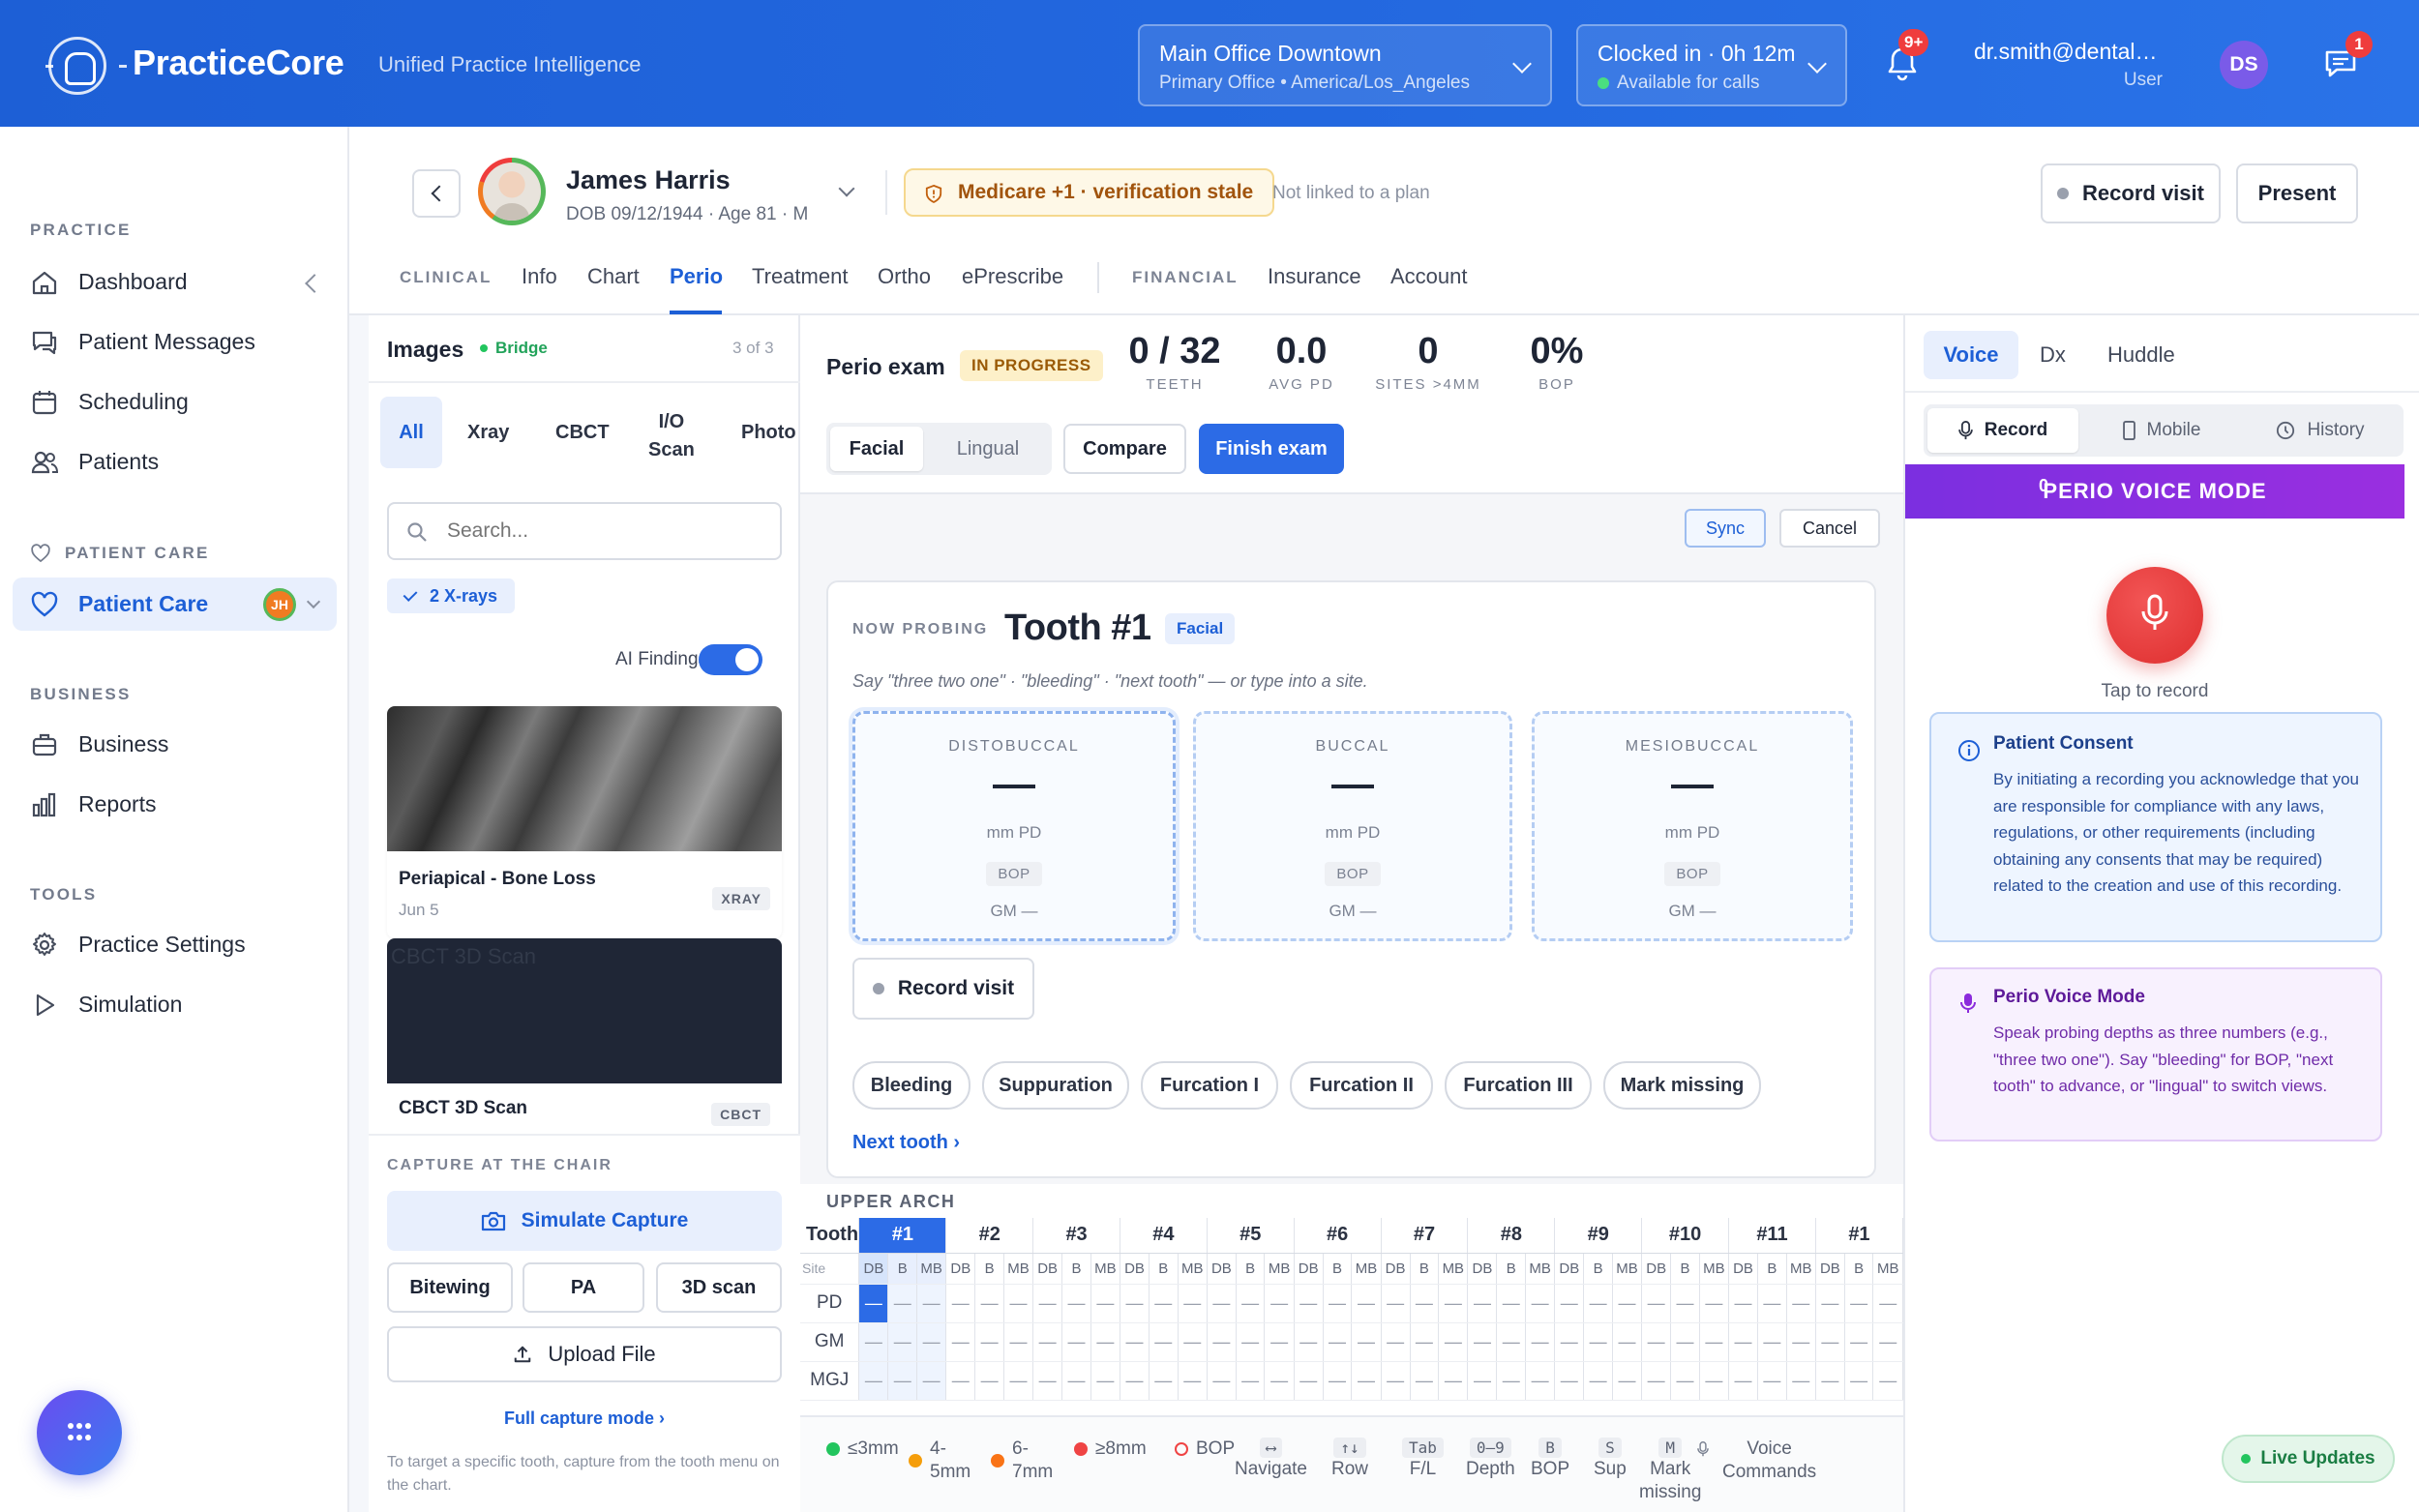 Image resolution: width=2419 pixels, height=1512 pixels. I want to click on tooth-column-header: #6, so click(1338, 1236).